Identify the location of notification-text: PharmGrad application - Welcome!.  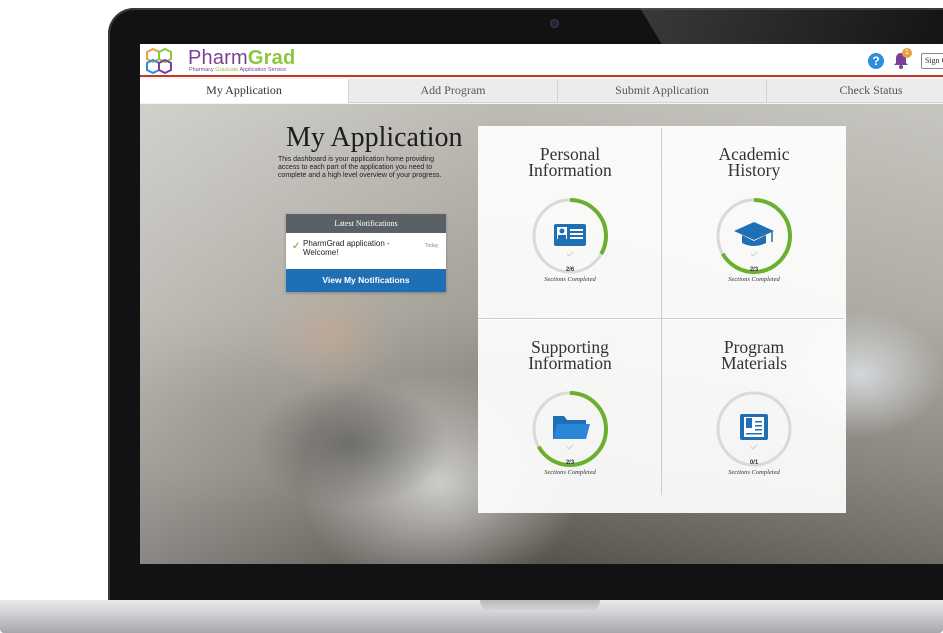
(346, 248).